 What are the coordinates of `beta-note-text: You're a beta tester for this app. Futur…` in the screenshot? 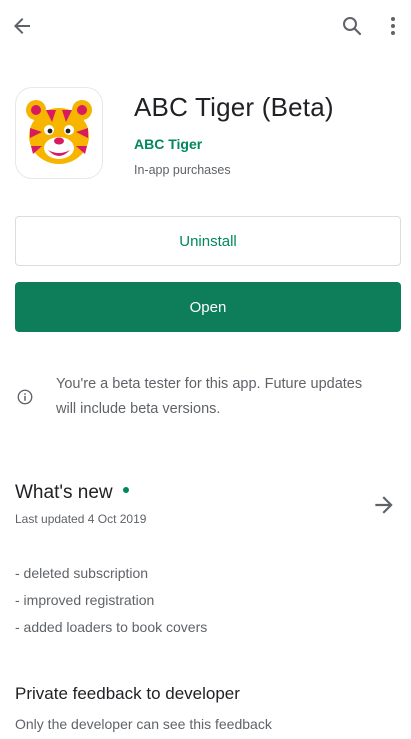 It's located at (209, 396).